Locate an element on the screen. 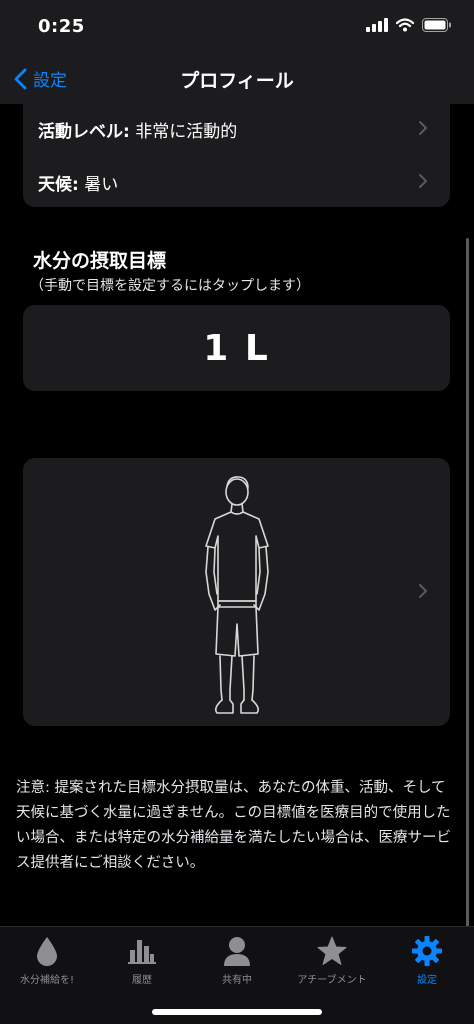 This screenshot has width=474, height=1024. gear-icon is located at coordinates (427, 951).